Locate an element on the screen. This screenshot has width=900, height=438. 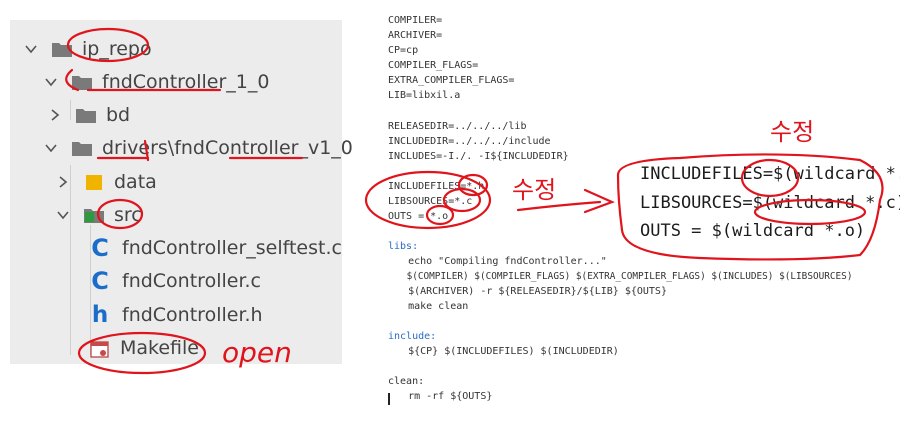
code-line: COMPILER_FLAGS= is located at coordinates (433, 65).